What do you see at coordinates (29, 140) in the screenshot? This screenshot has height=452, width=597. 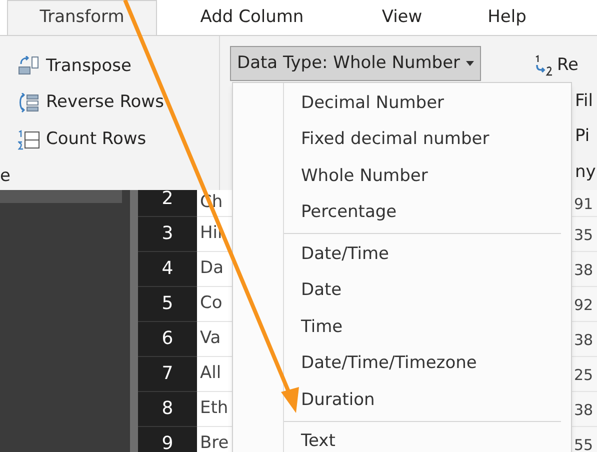 I see `count-rows-icon` at bounding box center [29, 140].